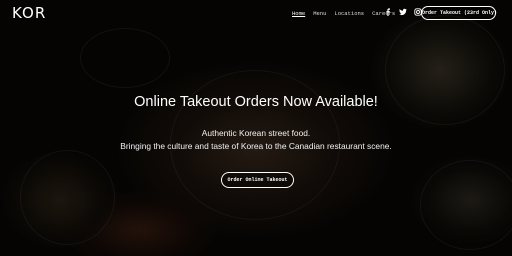 This screenshot has width=512, height=256. What do you see at coordinates (459, 13) in the screenshot?
I see `order-takeout-button: Order Takeout (23rd Only)` at bounding box center [459, 13].